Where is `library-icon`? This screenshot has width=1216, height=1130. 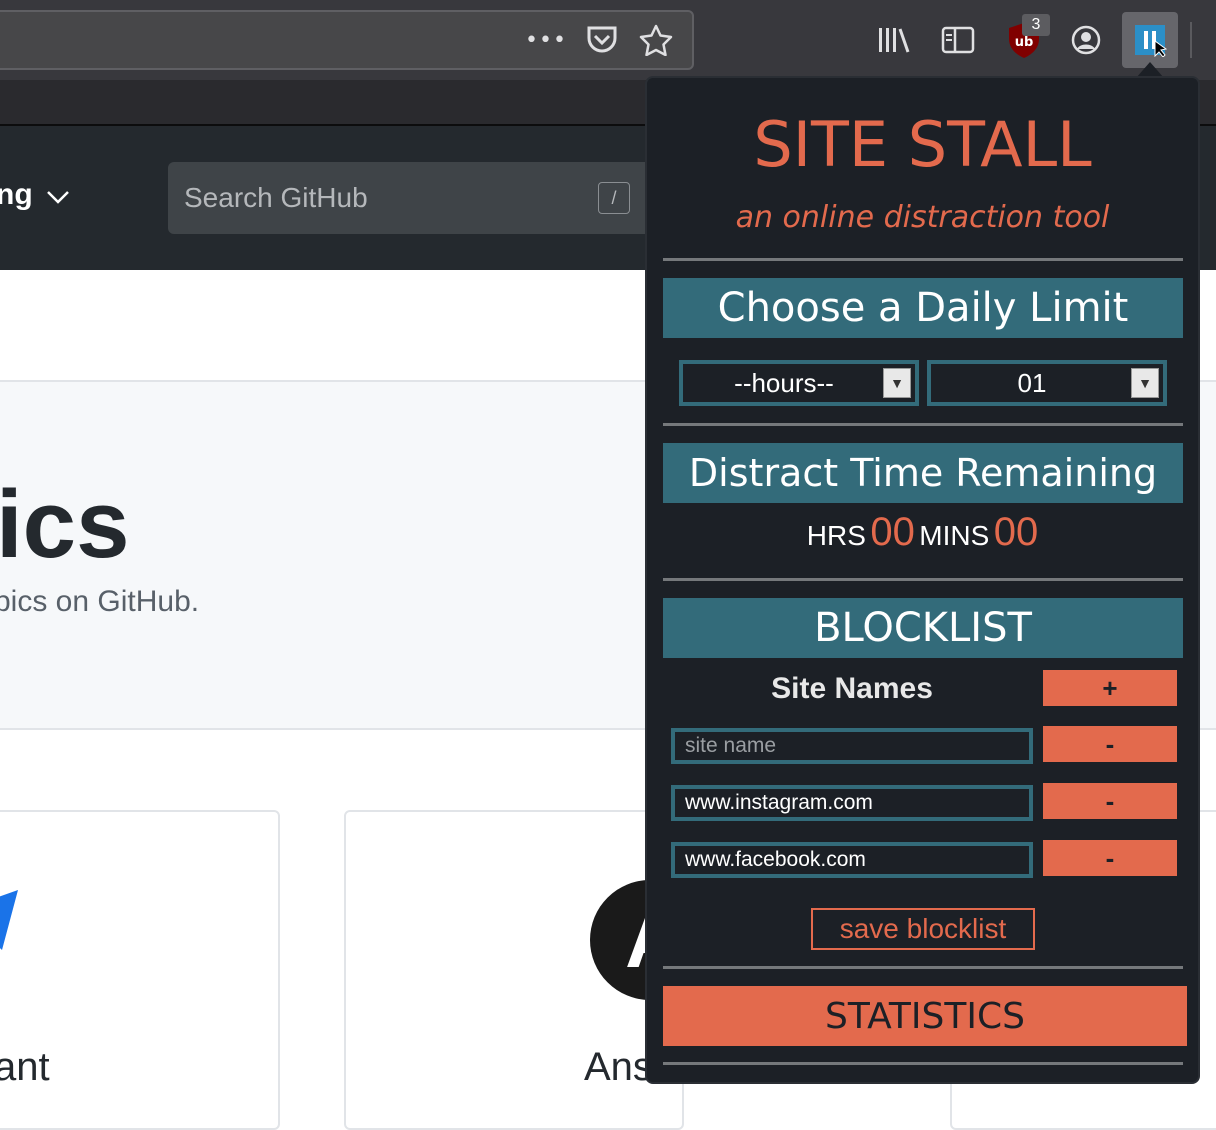 library-icon is located at coordinates (894, 40).